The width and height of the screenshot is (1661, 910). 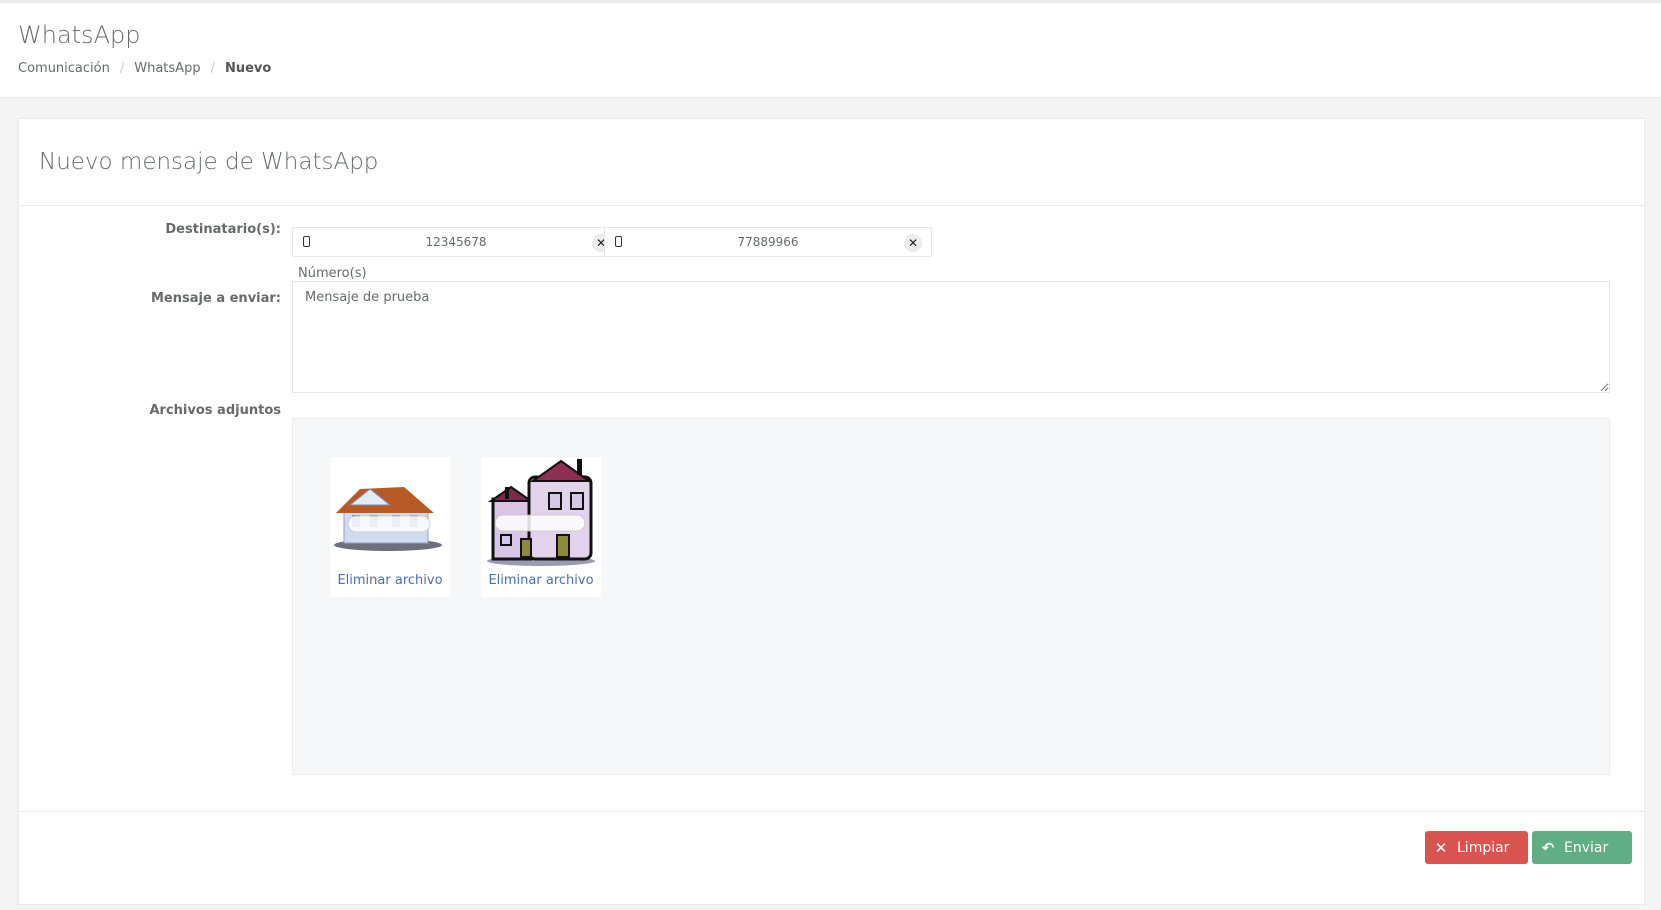 I want to click on panel-footer: ✕ Limpiar ↶ Enviar, so click(x=831, y=858).